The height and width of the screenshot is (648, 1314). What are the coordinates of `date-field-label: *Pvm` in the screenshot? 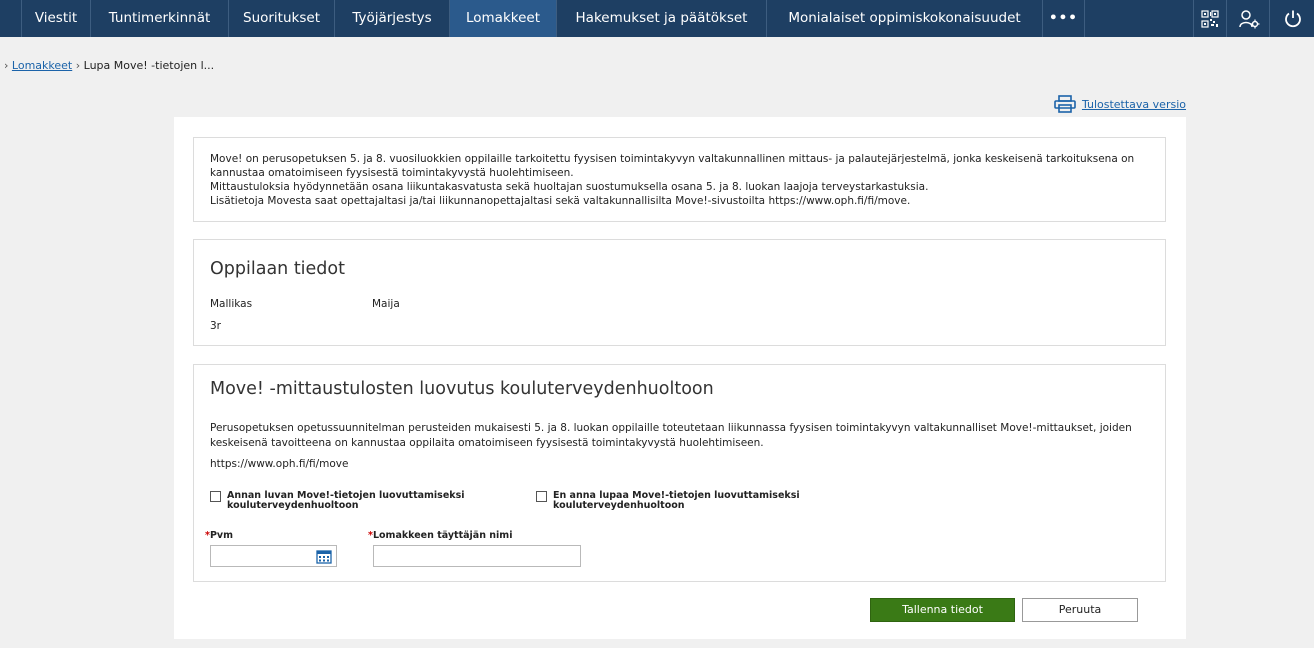 It's located at (219, 535).